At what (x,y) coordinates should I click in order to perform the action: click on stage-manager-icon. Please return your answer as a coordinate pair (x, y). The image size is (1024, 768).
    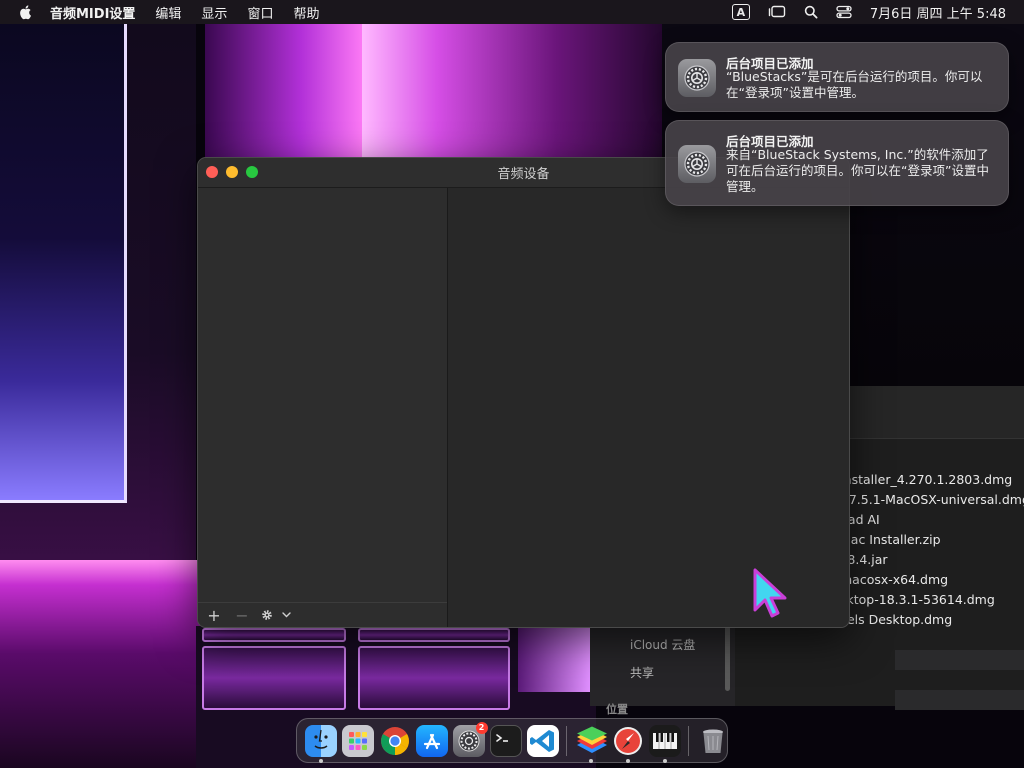
    Looking at the image, I should click on (777, 12).